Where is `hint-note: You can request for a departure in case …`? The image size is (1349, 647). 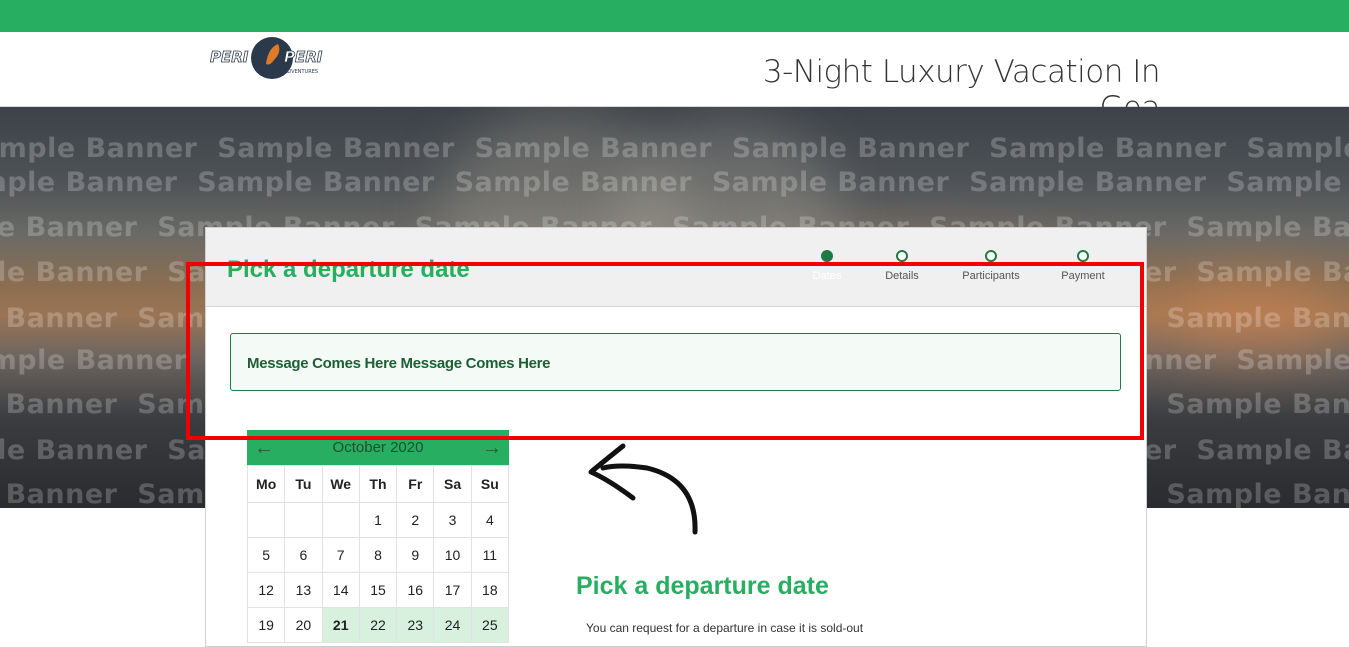
hint-note: You can request for a departure in case … is located at coordinates (725, 628).